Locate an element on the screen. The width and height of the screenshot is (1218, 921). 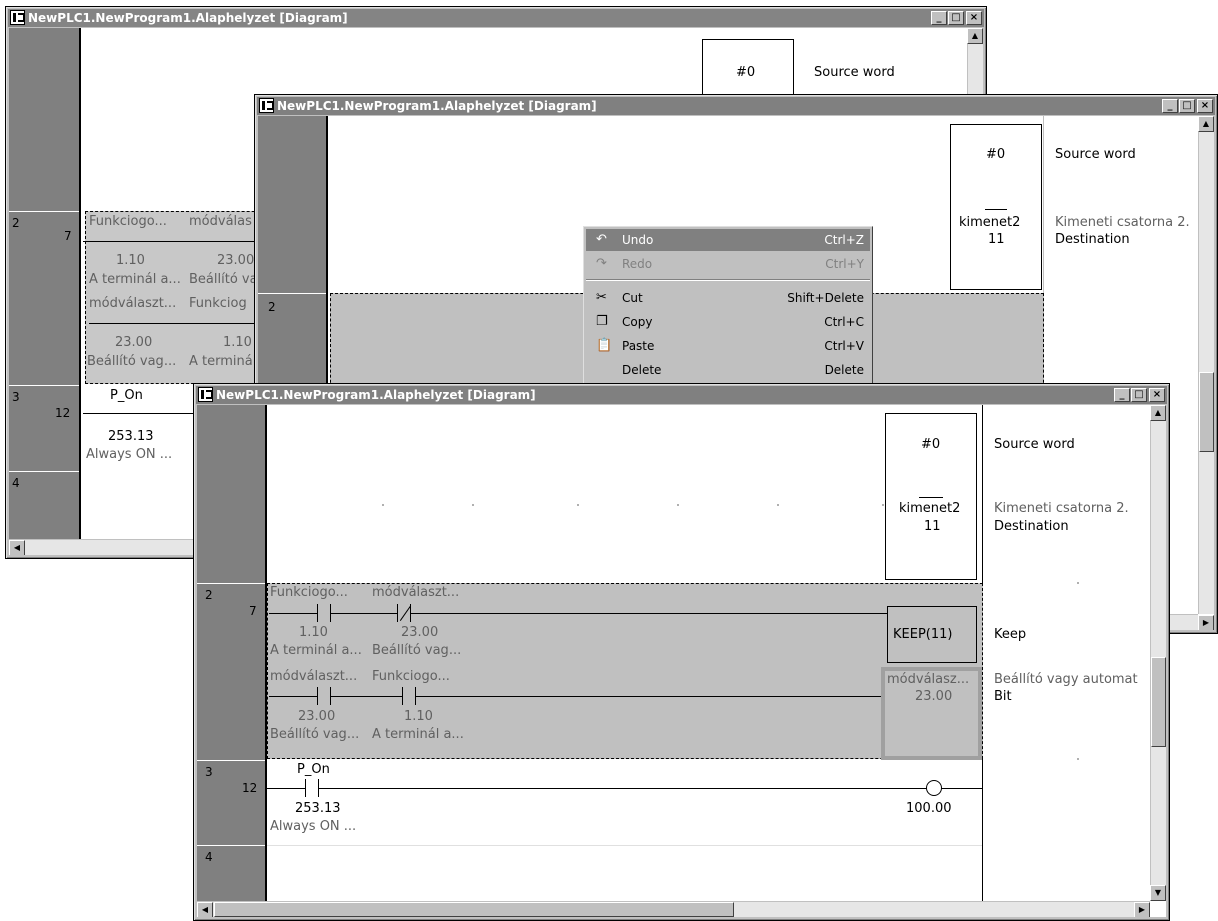
contact-name: Funkciog is located at coordinates (218, 303).